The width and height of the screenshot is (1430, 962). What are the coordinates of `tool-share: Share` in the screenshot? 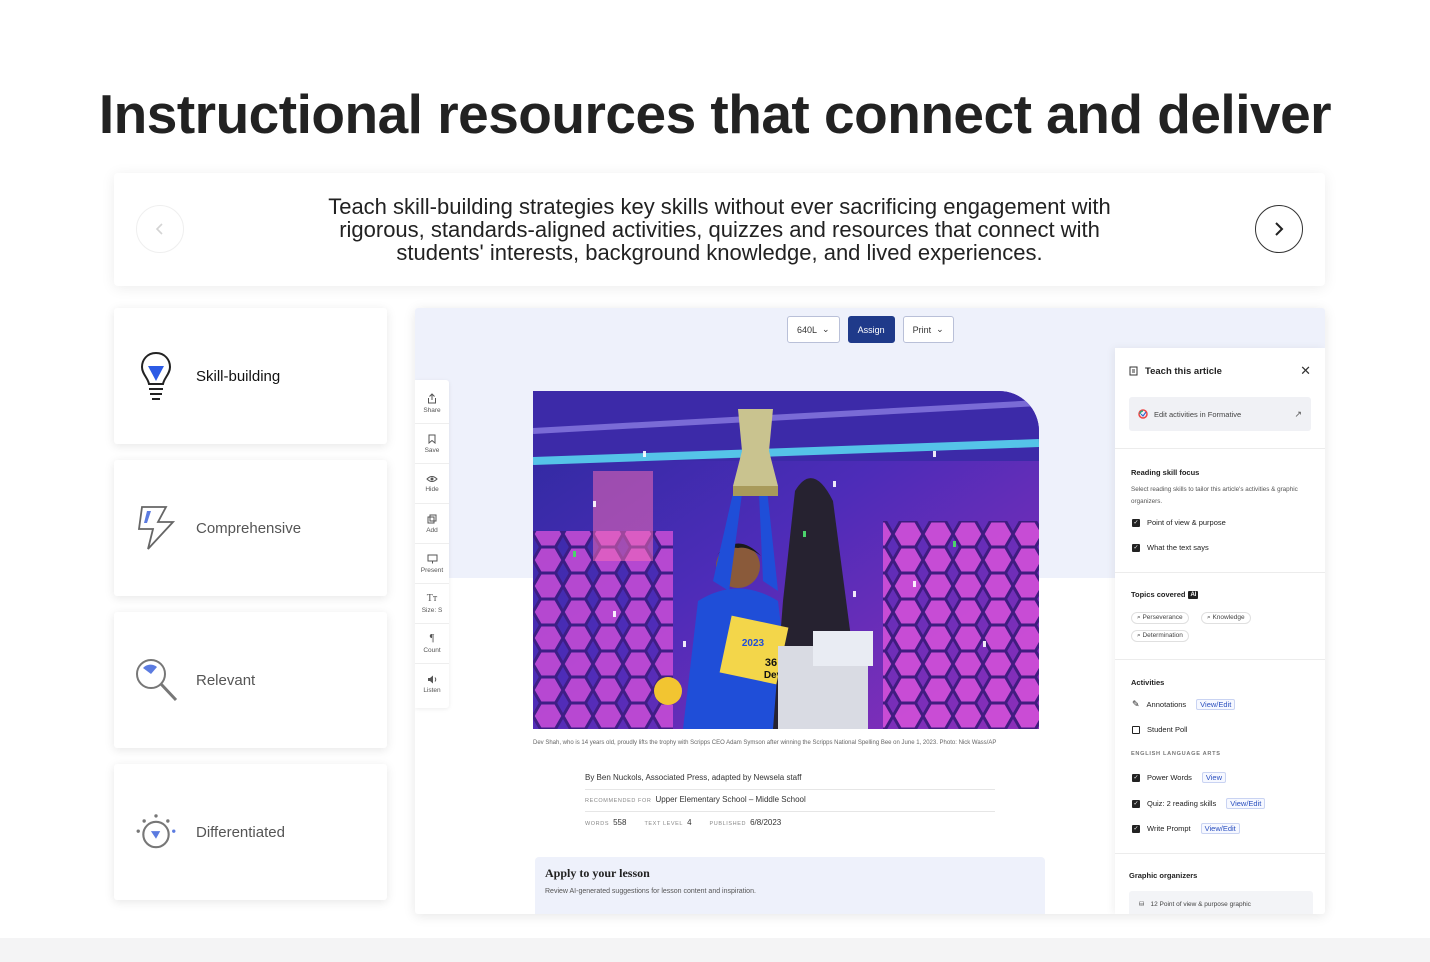 It's located at (432, 404).